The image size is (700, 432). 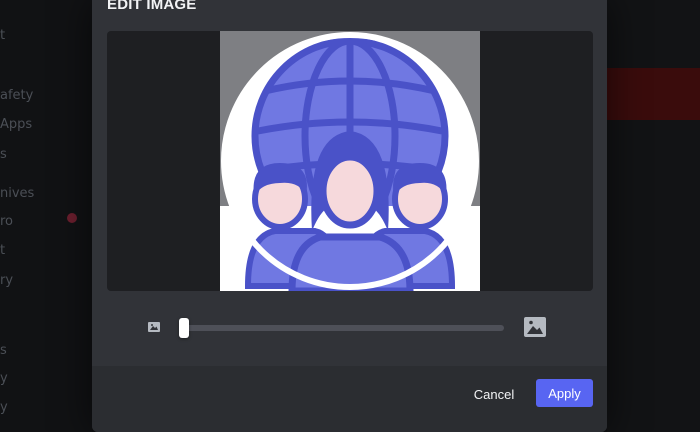 What do you see at coordinates (653, 94) in the screenshot?
I see `background-danger-banner` at bounding box center [653, 94].